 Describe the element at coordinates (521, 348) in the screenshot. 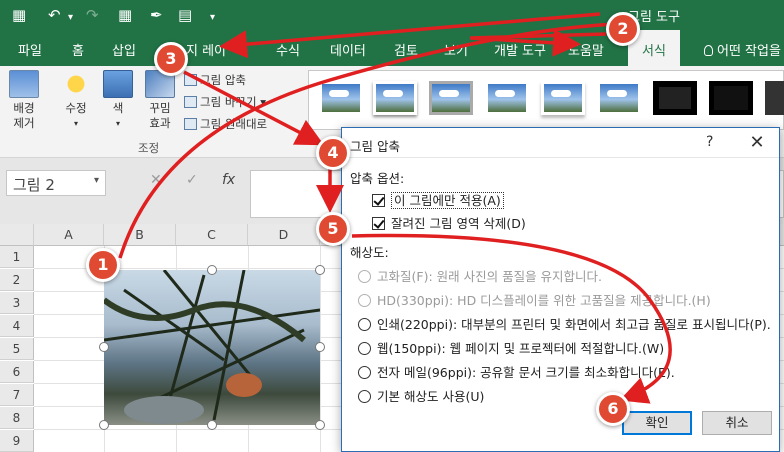

I see `resolution-option-label: 웹(150ppi): 웹 페이지 및 프로젝터에 적절합니다.(W)` at that location.